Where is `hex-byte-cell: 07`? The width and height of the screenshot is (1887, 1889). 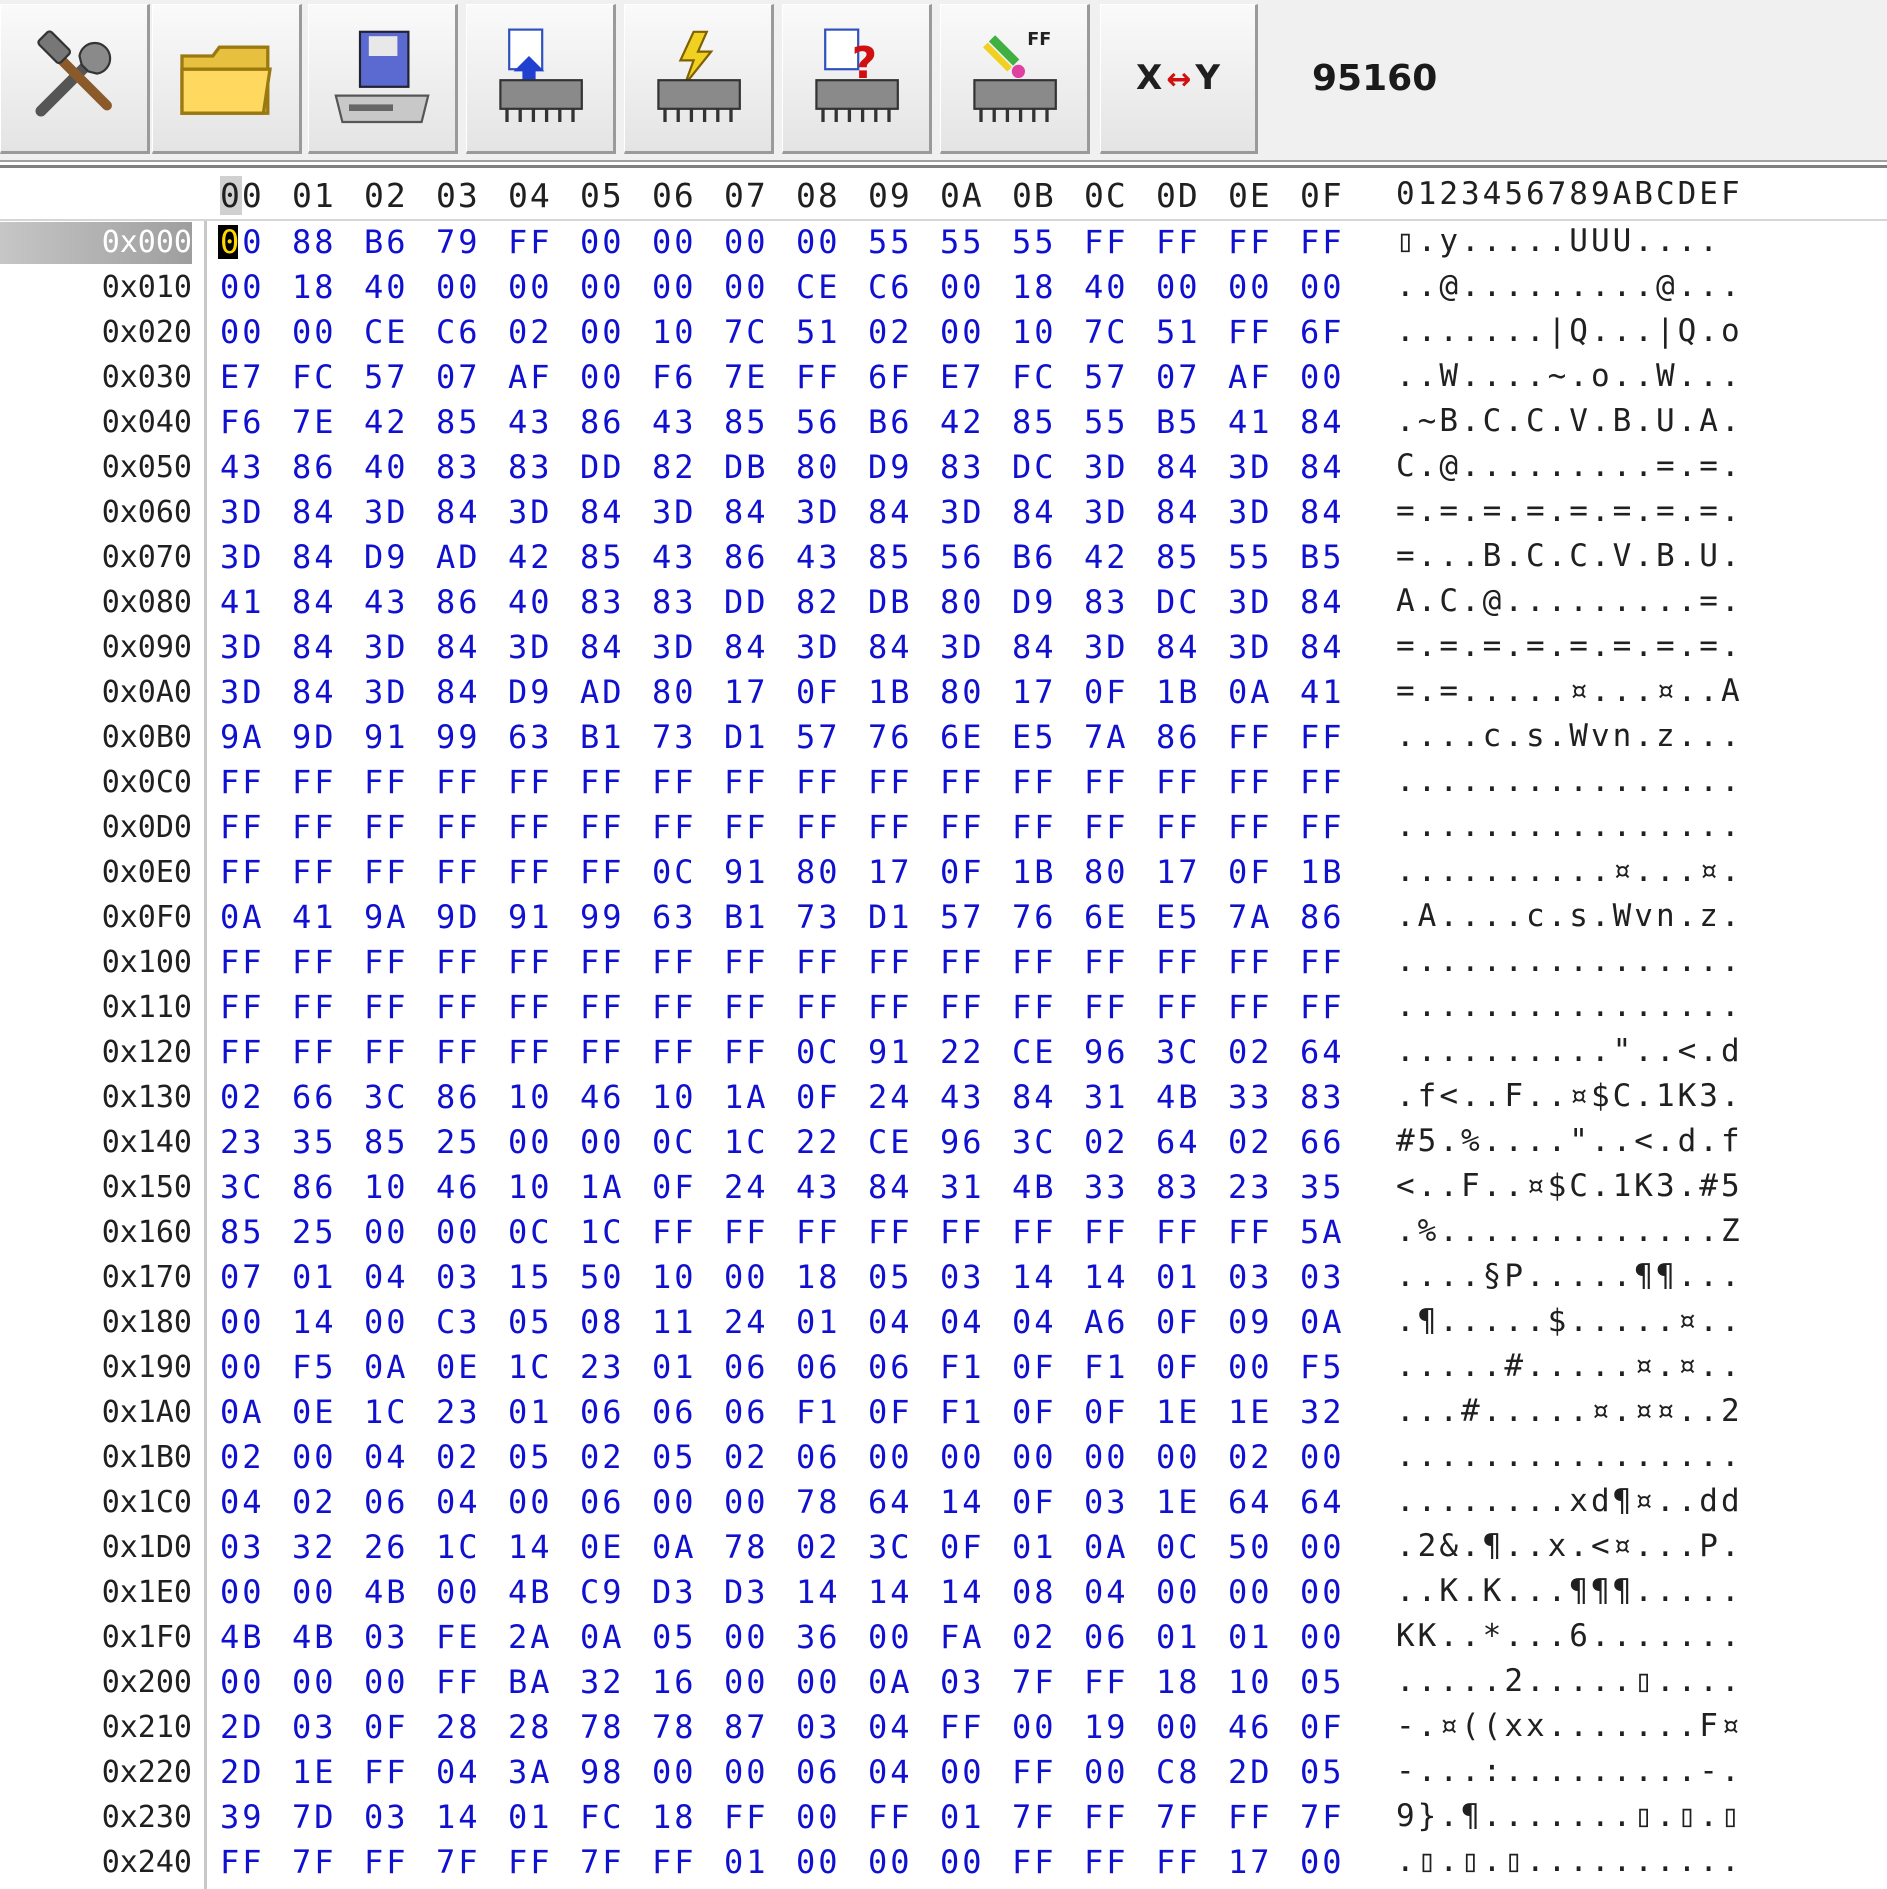
hex-byte-cell: 07 is located at coordinates (1178, 377).